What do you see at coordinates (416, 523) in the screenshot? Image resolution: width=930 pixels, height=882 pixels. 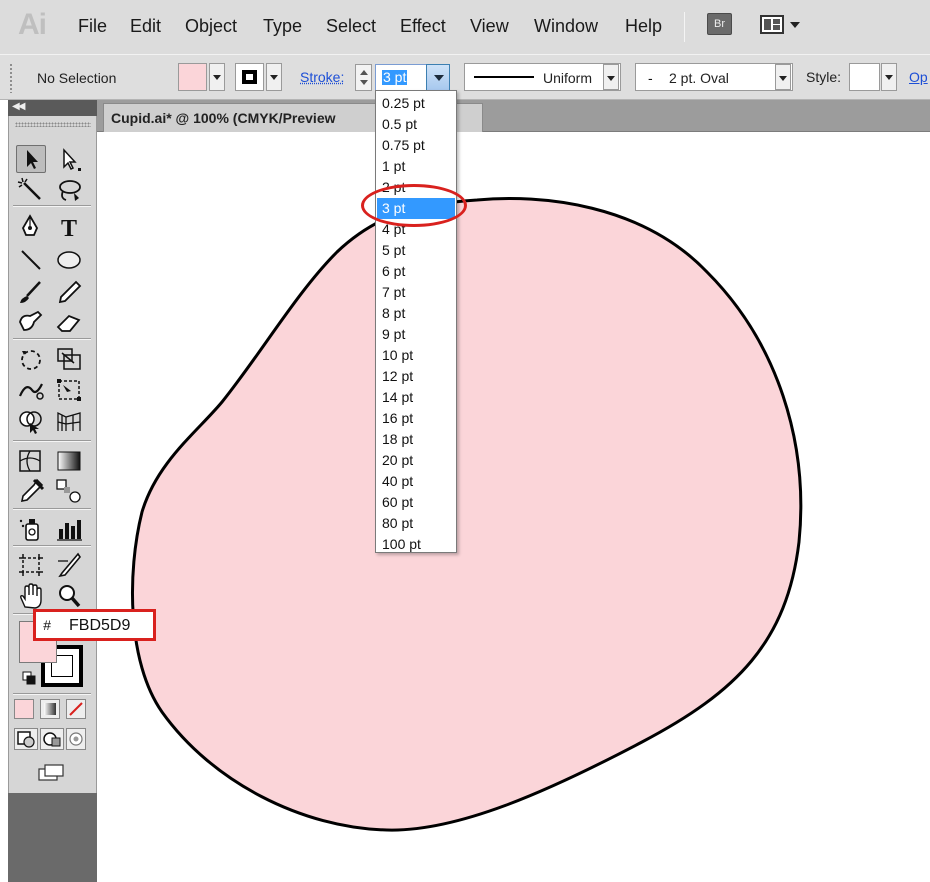 I see `stroke-option-80: 80 pt` at bounding box center [416, 523].